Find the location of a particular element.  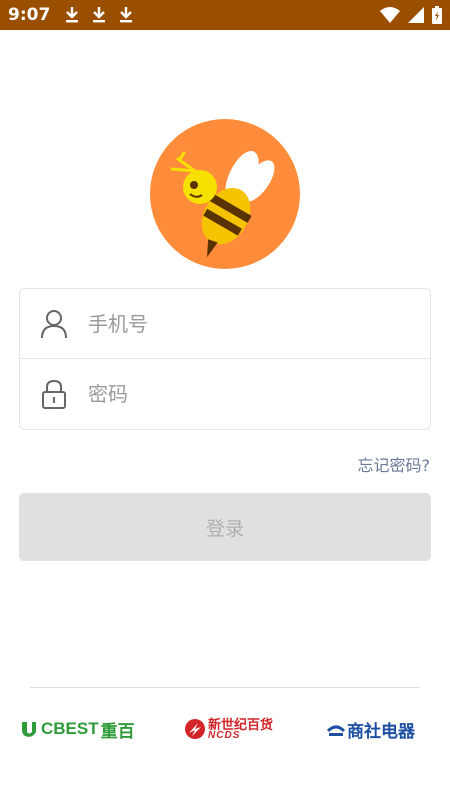

cbest-logo: CBEST 重百 is located at coordinates (77, 729).